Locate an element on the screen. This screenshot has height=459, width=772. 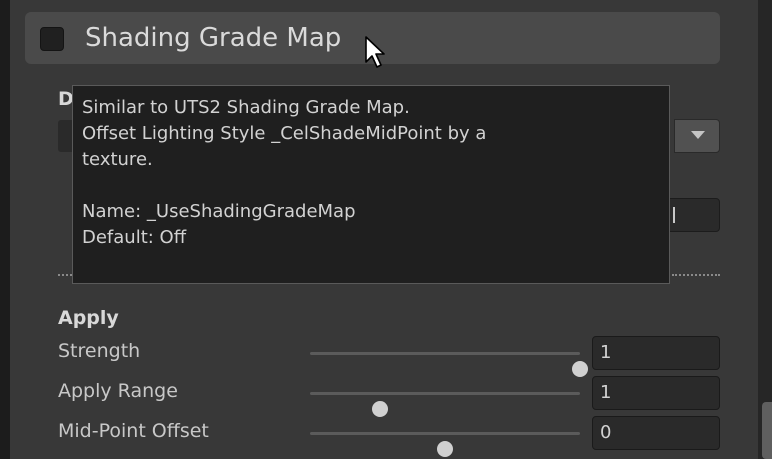
apply-range-slider is located at coordinates (445, 404).